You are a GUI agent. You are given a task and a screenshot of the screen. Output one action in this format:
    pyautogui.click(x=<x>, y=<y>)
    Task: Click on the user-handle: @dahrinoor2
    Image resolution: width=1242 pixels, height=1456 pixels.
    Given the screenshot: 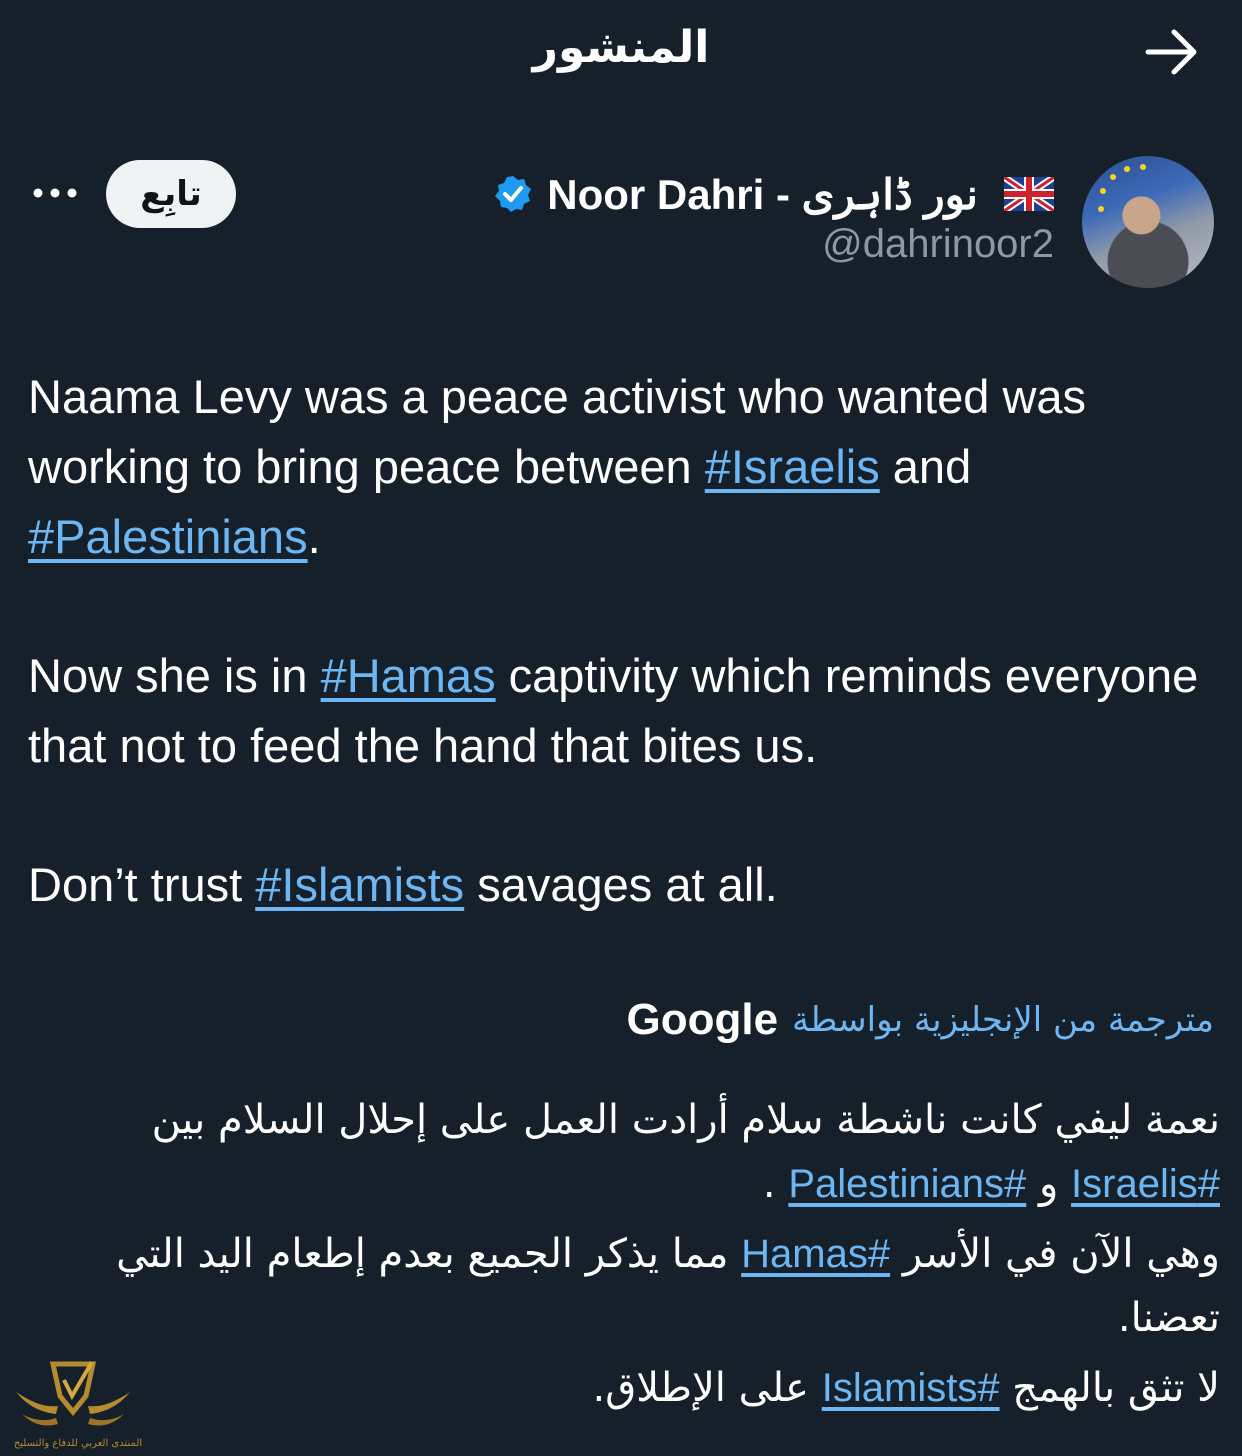 What is the action you would take?
    pyautogui.click(x=938, y=244)
    